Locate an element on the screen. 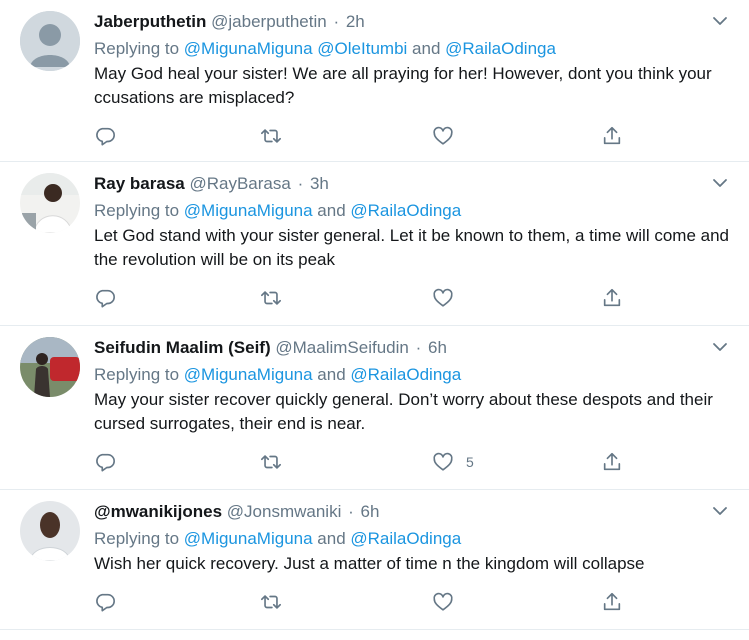 The height and width of the screenshot is (640, 749). tweet-header: Ray barasa @RayBarasa · 3h is located at coordinates (411, 184).